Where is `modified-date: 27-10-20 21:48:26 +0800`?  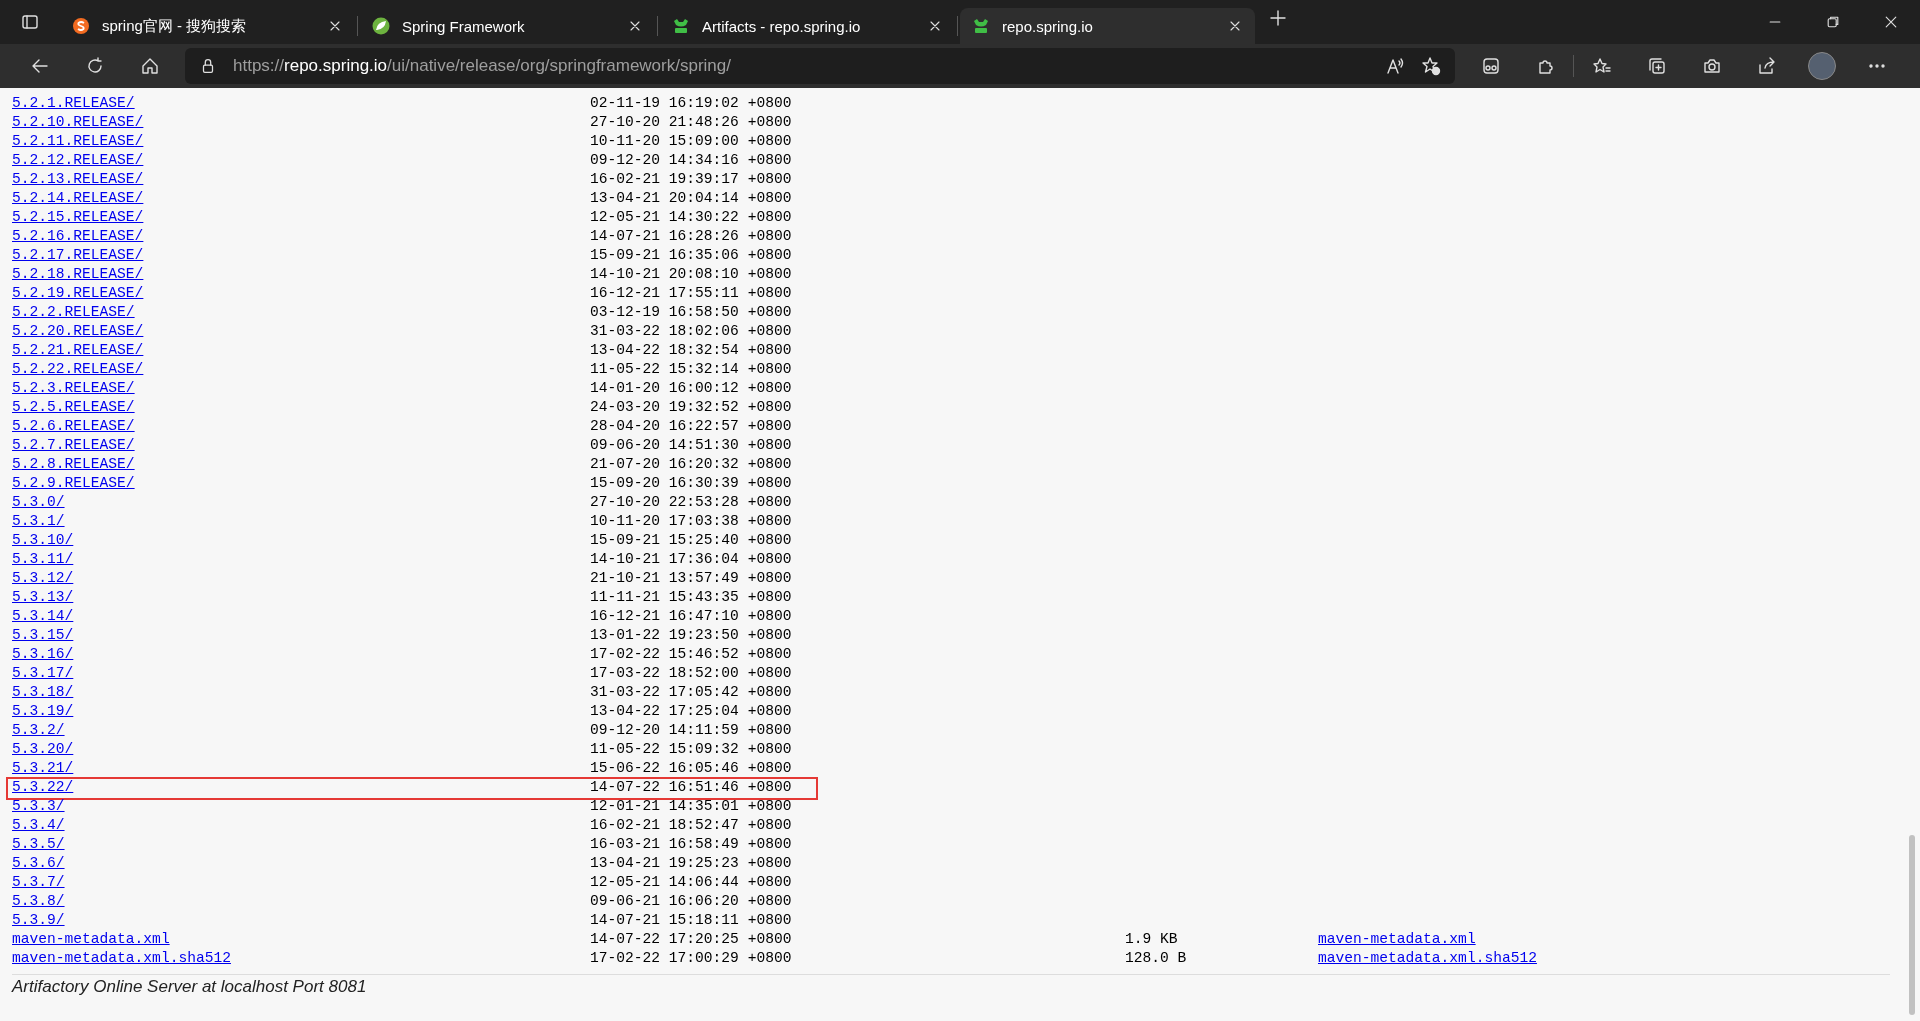 modified-date: 27-10-20 21:48:26 +0800 is located at coordinates (691, 122).